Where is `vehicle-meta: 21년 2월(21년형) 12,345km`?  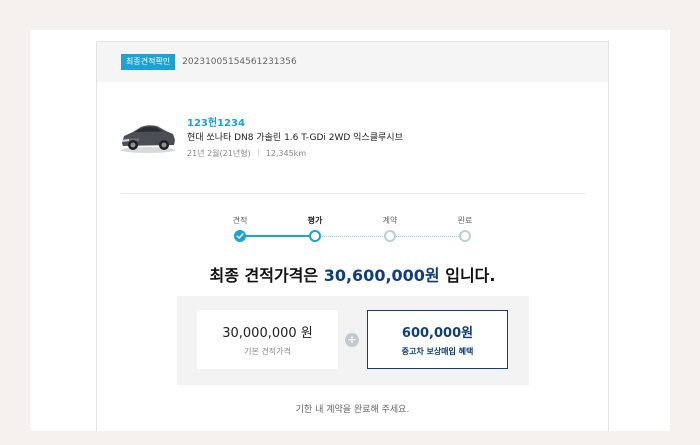 vehicle-meta: 21년 2월(21년형) 12,345km is located at coordinates (246, 153).